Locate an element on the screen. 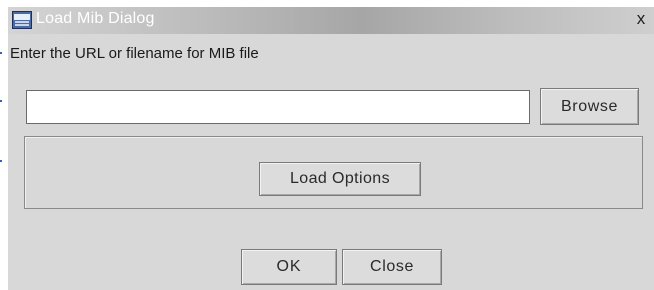 Image resolution: width=654 pixels, height=290 pixels. url-input is located at coordinates (278, 107).